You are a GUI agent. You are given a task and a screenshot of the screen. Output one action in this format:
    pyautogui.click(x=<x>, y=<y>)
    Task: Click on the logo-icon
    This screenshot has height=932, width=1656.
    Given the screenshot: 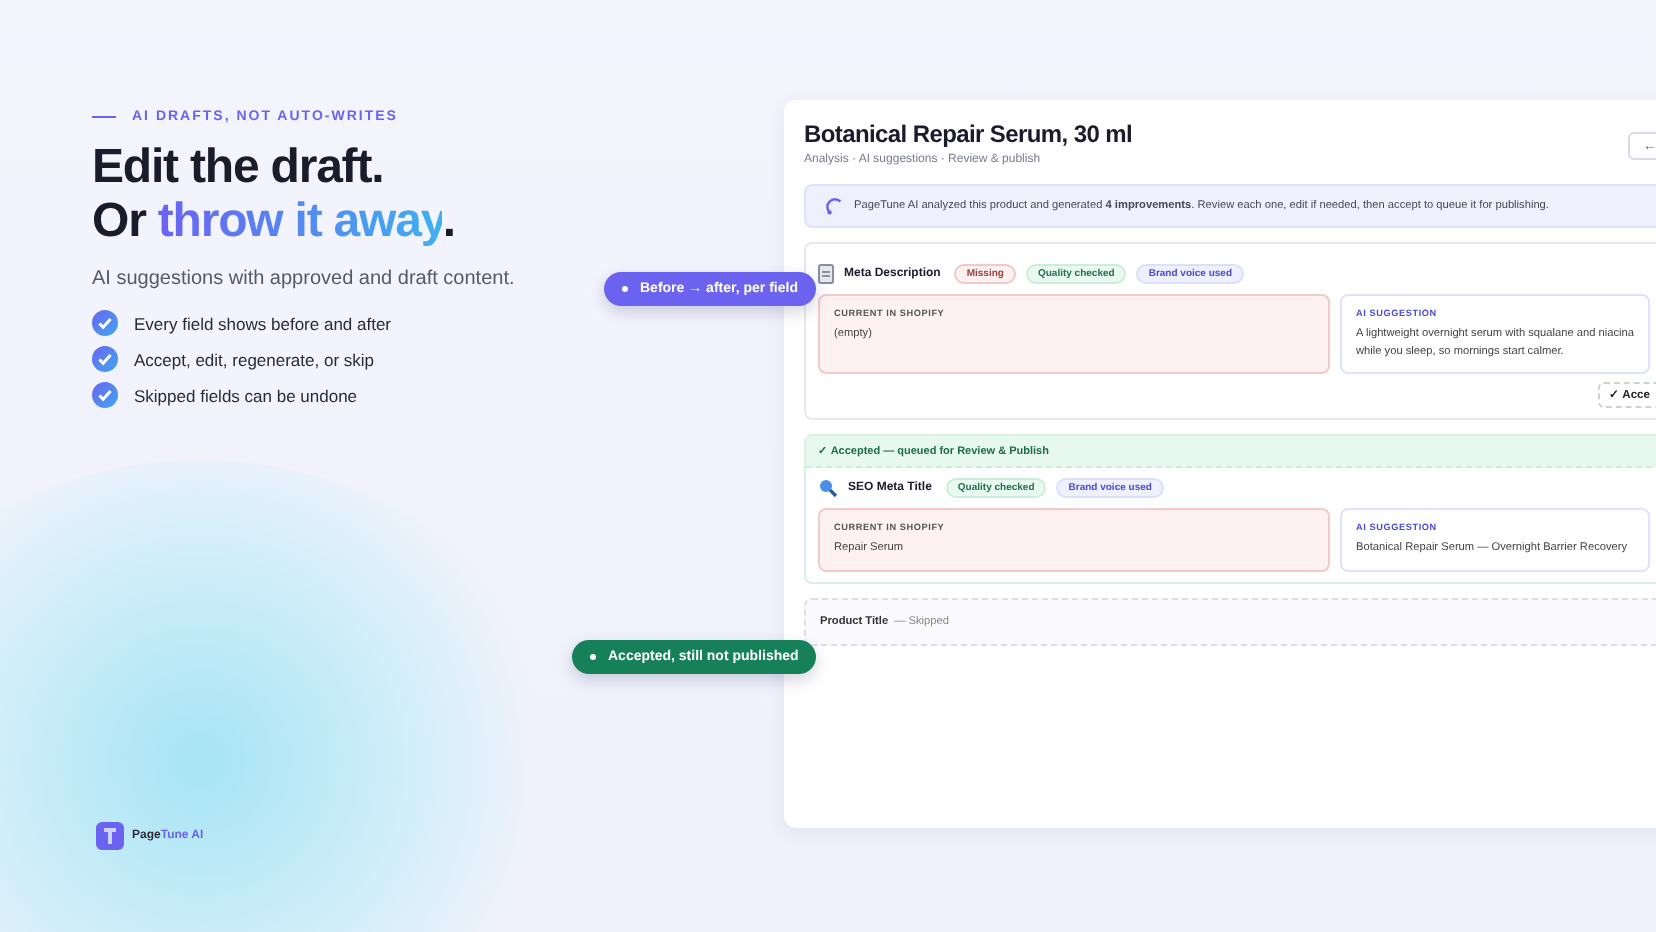 What is the action you would take?
    pyautogui.click(x=110, y=836)
    